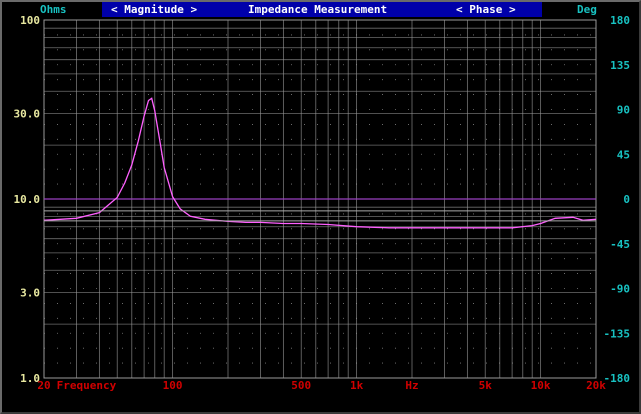 The width and height of the screenshot is (641, 414). Describe the element at coordinates (623, 154) in the screenshot. I see `right-y-tick-label: 45` at that location.